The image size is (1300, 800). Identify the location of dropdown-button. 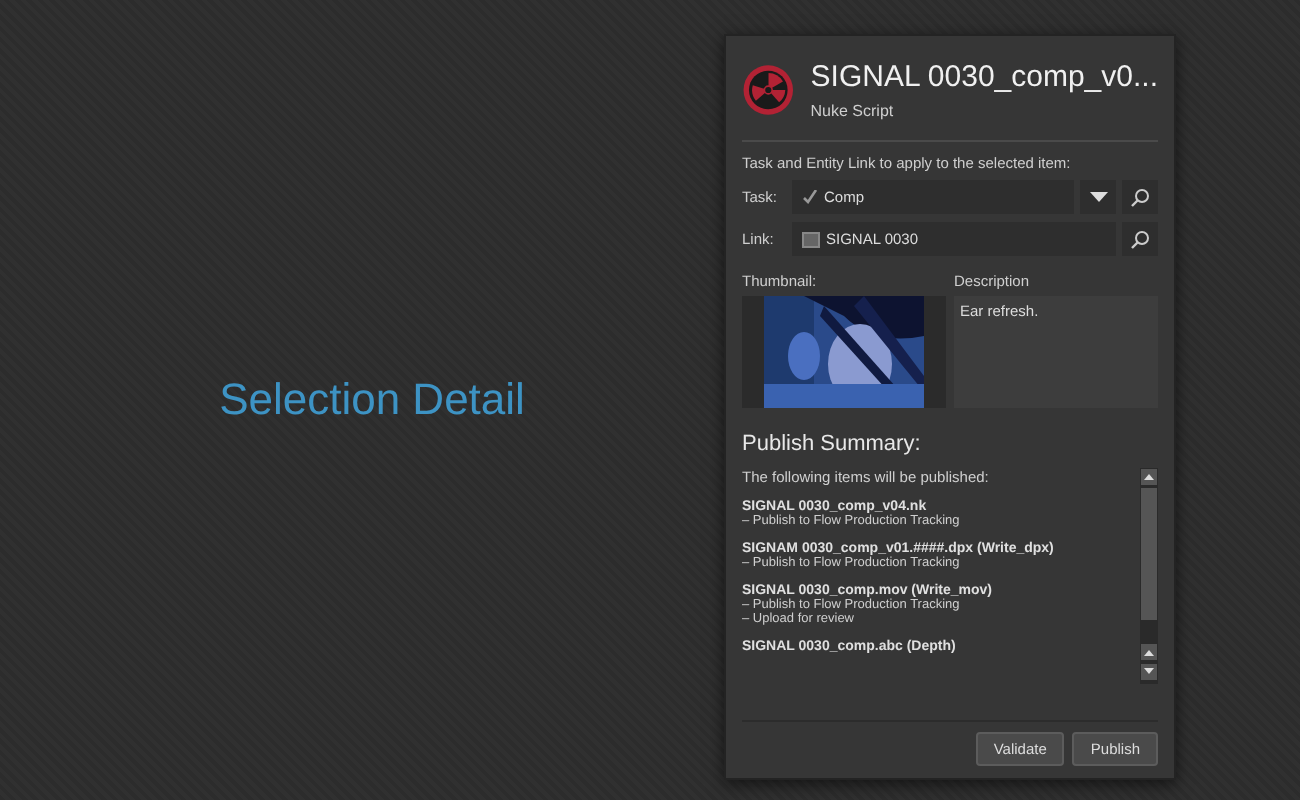
(1098, 197).